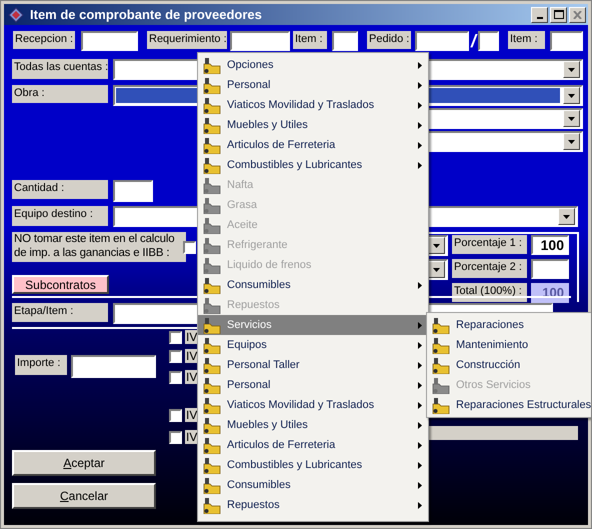 This screenshot has width=592, height=529. Describe the element at coordinates (60, 94) in the screenshot. I see `field-label: Obra :` at that location.